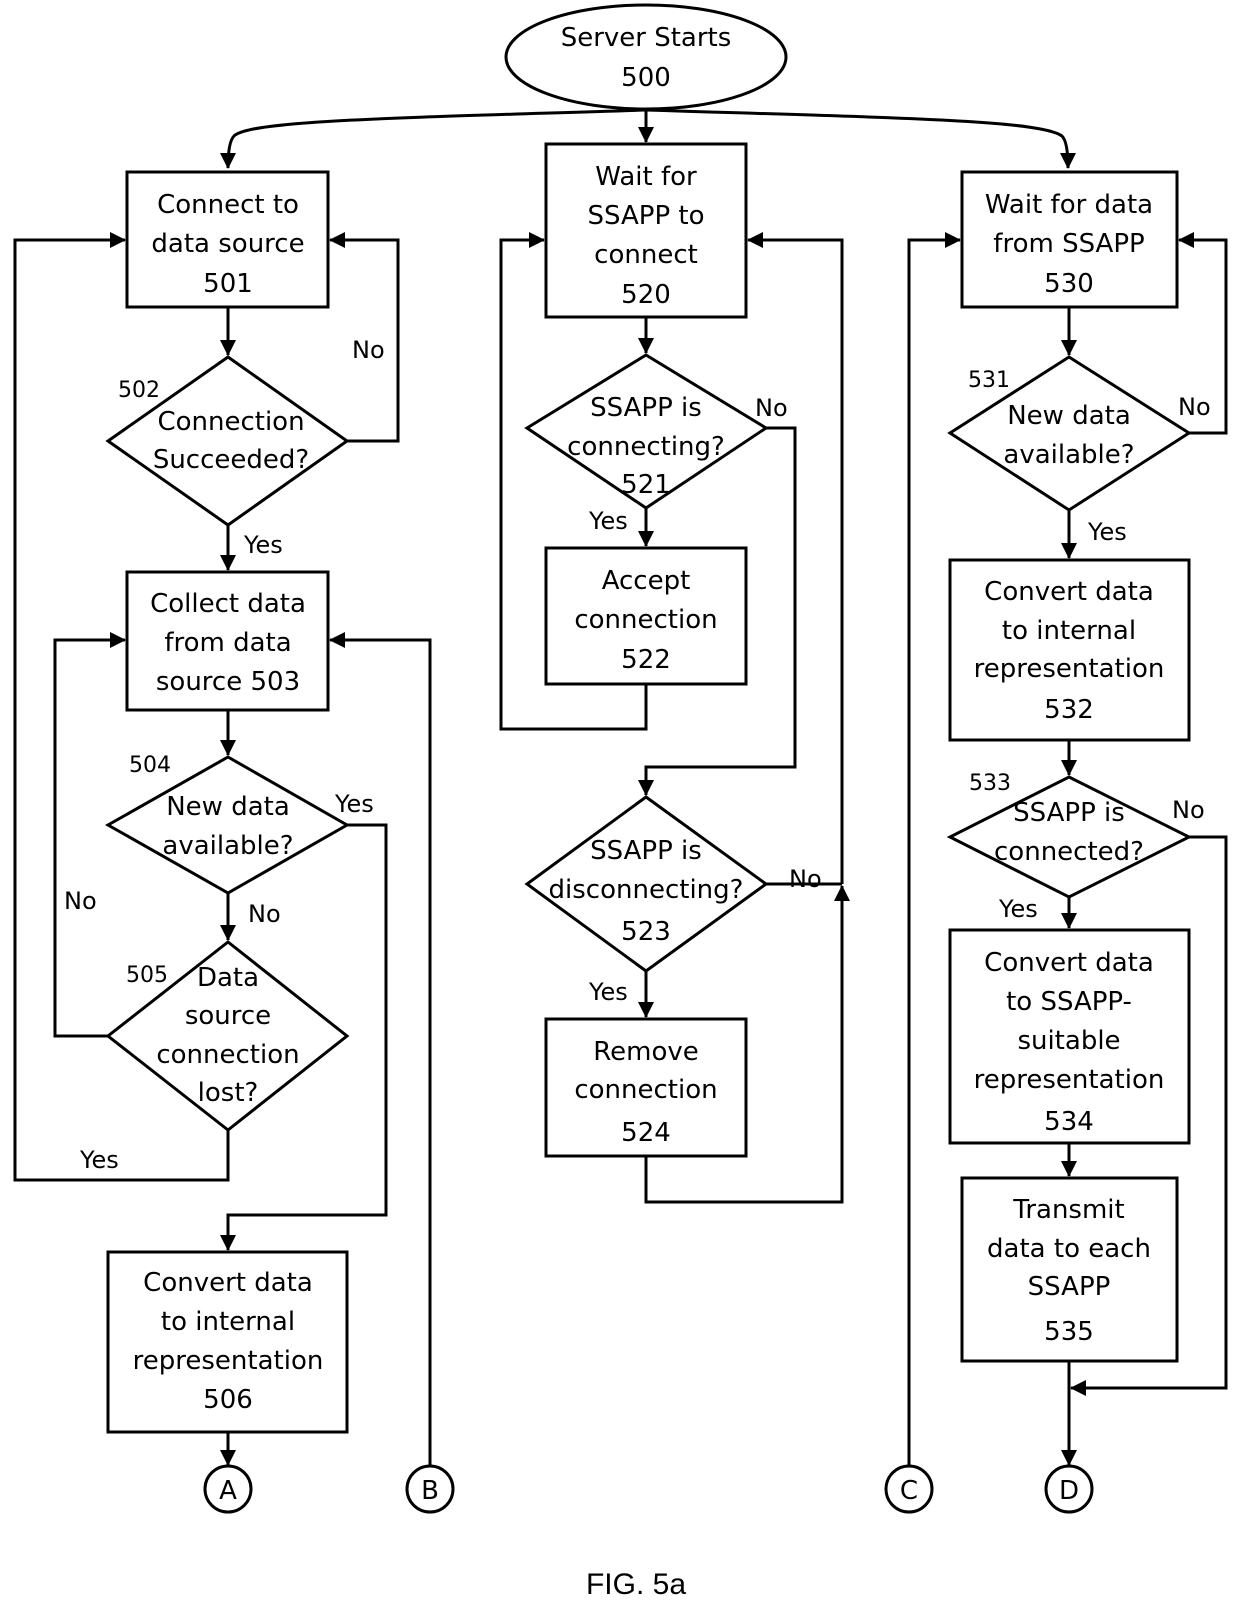 The height and width of the screenshot is (1608, 1240). Describe the element at coordinates (228, 807) in the screenshot. I see `decision-504-line1: New data` at that location.